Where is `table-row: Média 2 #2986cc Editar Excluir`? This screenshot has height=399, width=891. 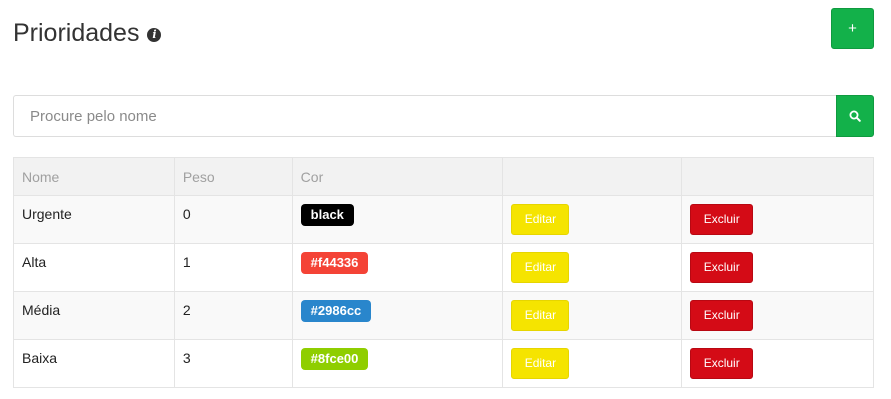
table-row: Média 2 #2986cc Editar Excluir is located at coordinates (443, 315).